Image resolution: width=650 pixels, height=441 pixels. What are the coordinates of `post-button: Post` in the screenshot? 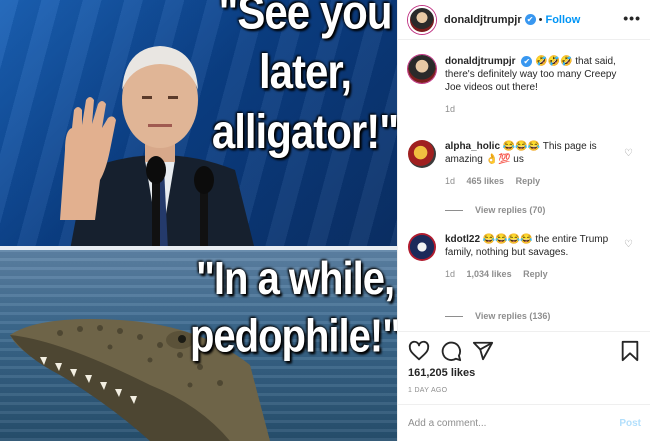 It's located at (630, 423).